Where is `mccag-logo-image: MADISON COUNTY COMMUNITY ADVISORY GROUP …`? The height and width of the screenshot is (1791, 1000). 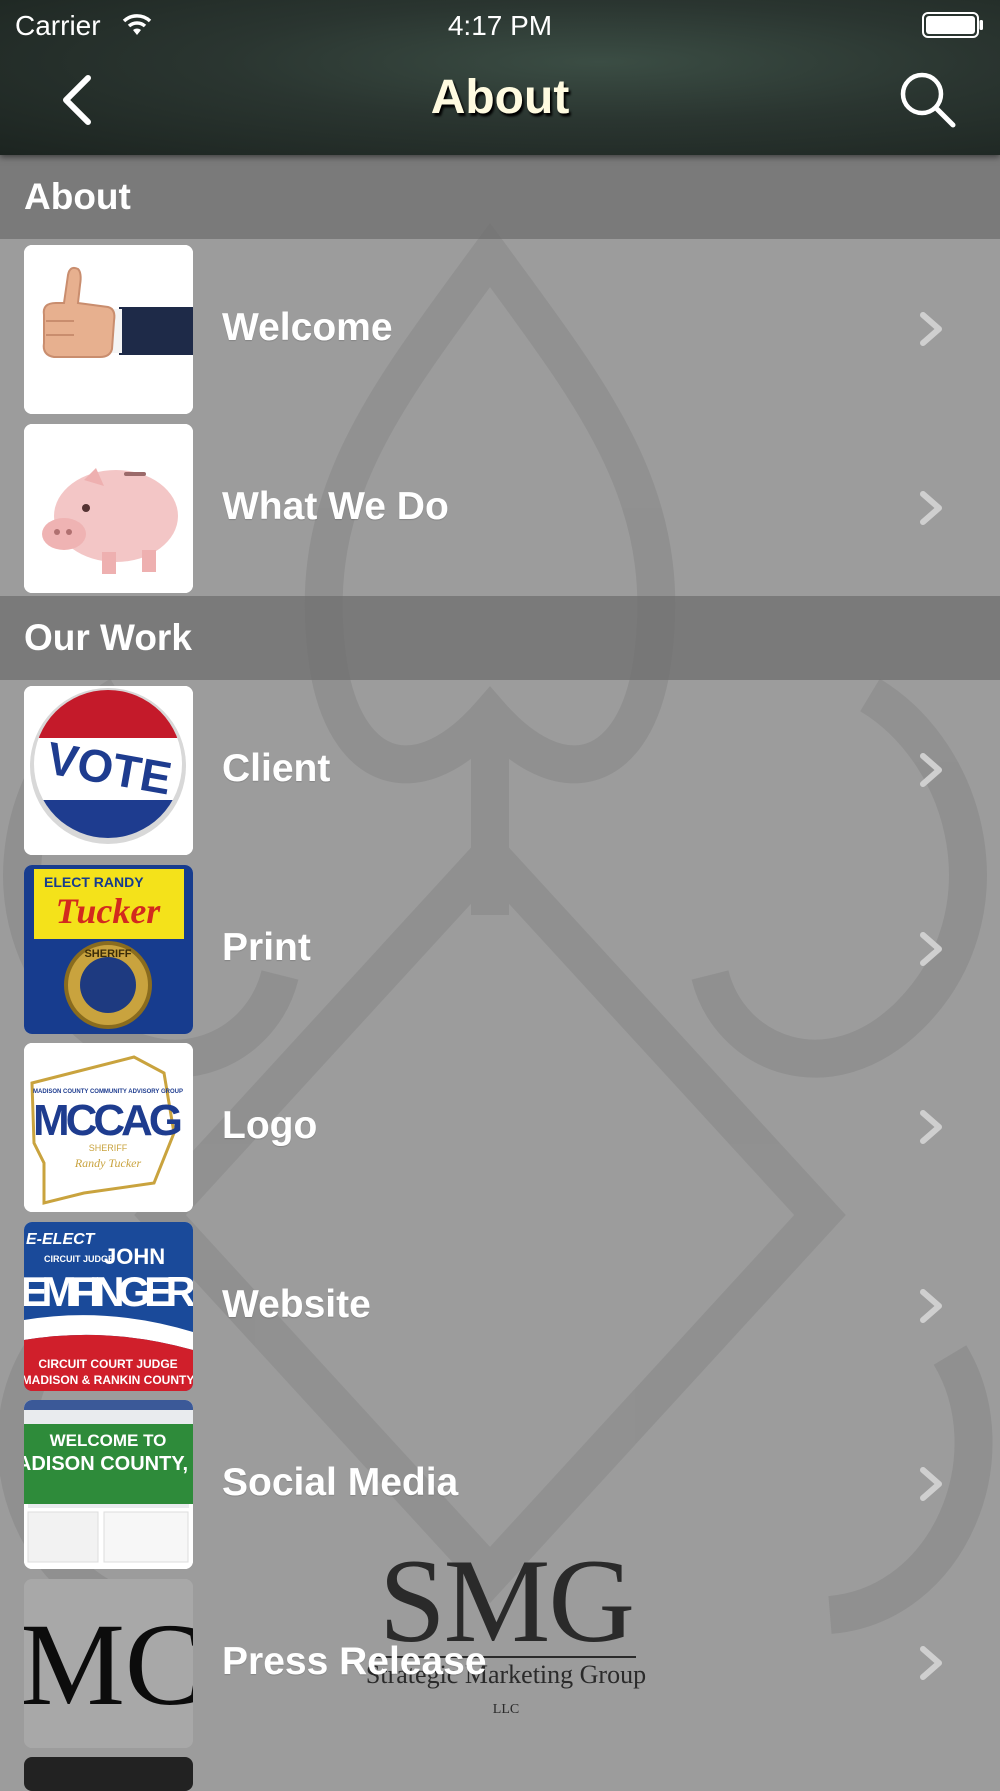 mccag-logo-image: MADISON COUNTY COMMUNITY ADVISORY GROUP … is located at coordinates (108, 1127).